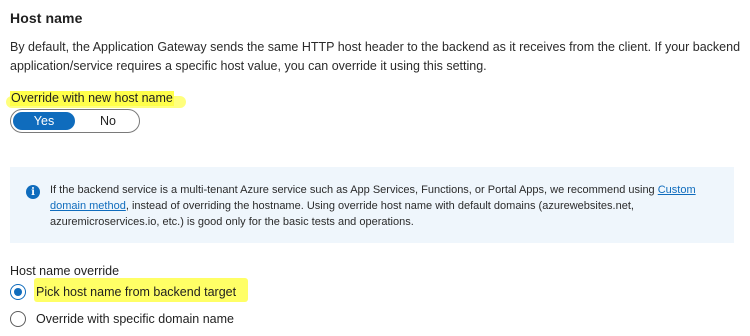  I want to click on radio-button-unchecked, so click(18, 319).